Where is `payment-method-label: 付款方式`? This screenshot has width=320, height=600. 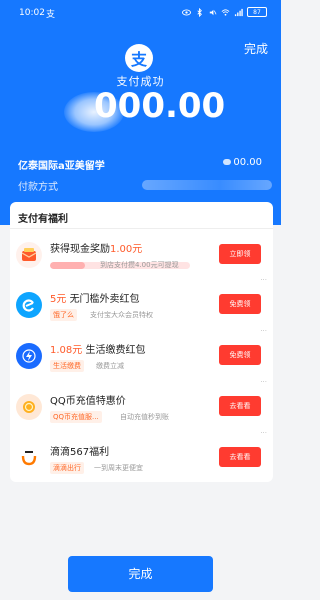
payment-method-label: 付款方式 is located at coordinates (38, 187).